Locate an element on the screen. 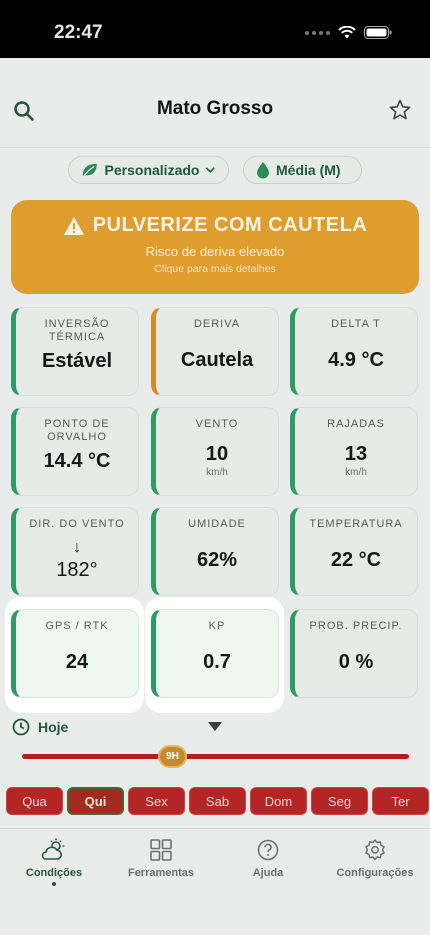  card-label: DIR. DO VENTO is located at coordinates (77, 524).